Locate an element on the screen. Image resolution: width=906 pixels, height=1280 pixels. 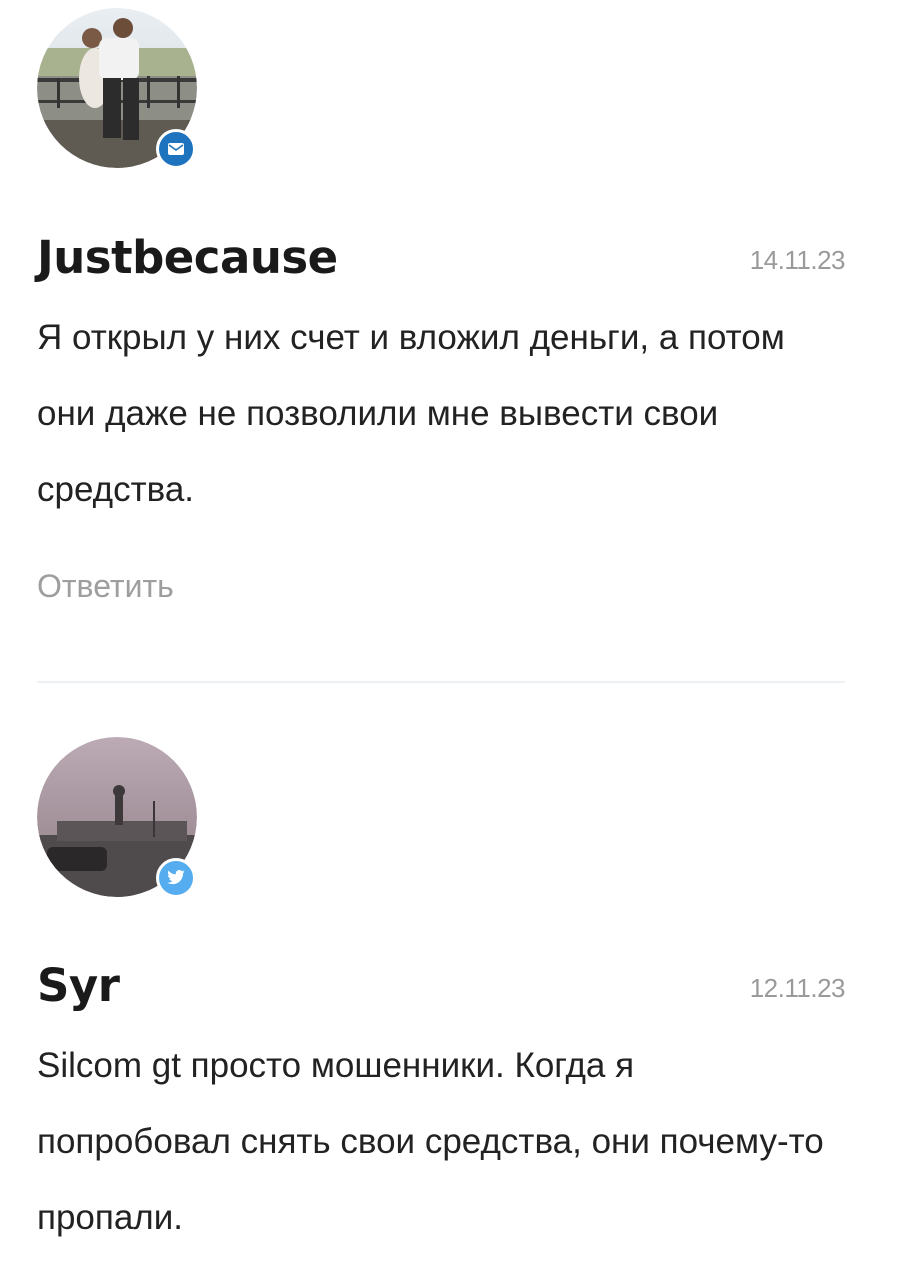
comment-date: 12.11.23 is located at coordinates (797, 988).